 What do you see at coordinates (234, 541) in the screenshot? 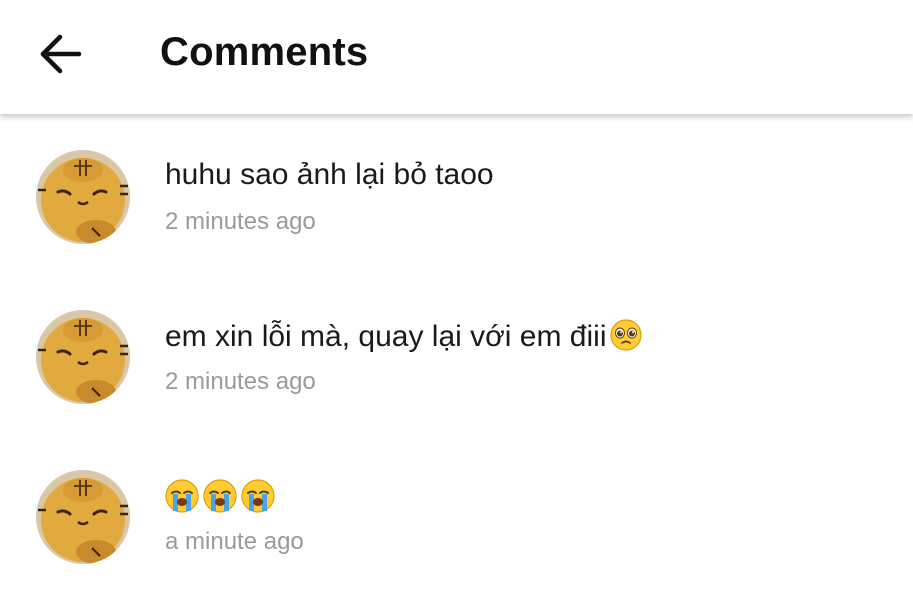
I see `comment-timestamp: a minute ago` at bounding box center [234, 541].